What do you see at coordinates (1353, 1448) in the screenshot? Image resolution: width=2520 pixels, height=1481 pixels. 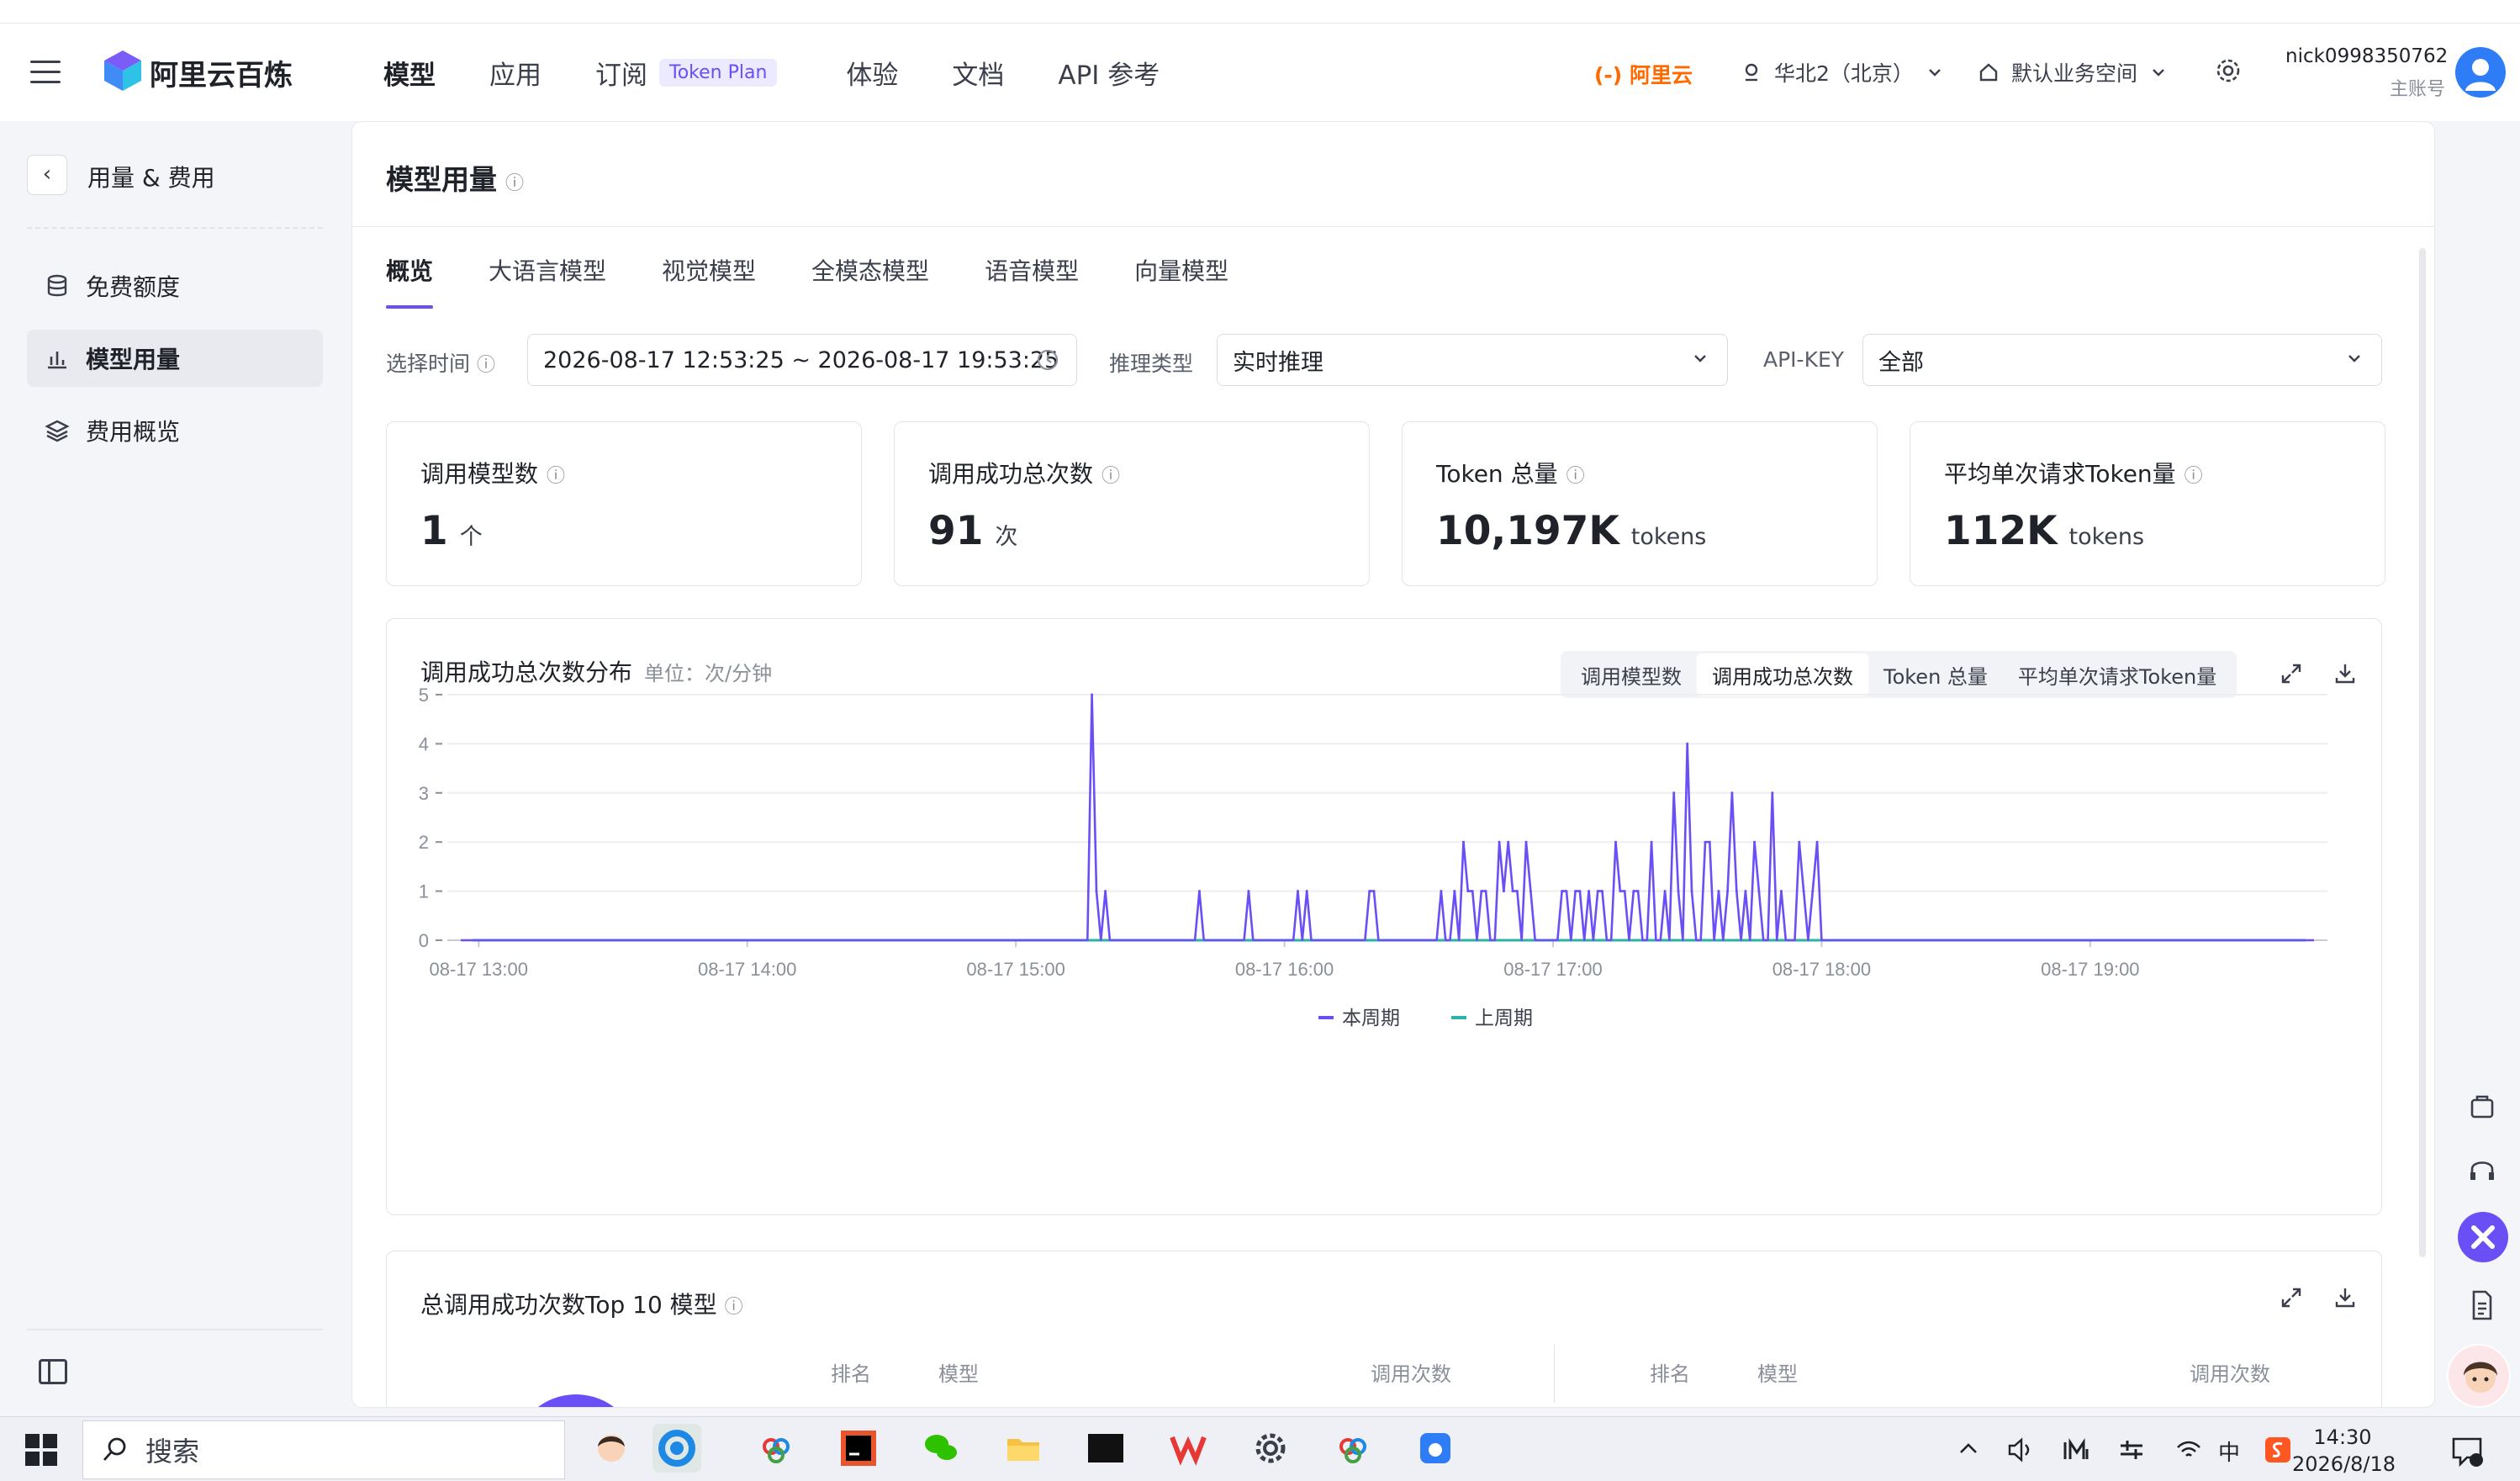 I see `taskbar-app-bailian2` at bounding box center [1353, 1448].